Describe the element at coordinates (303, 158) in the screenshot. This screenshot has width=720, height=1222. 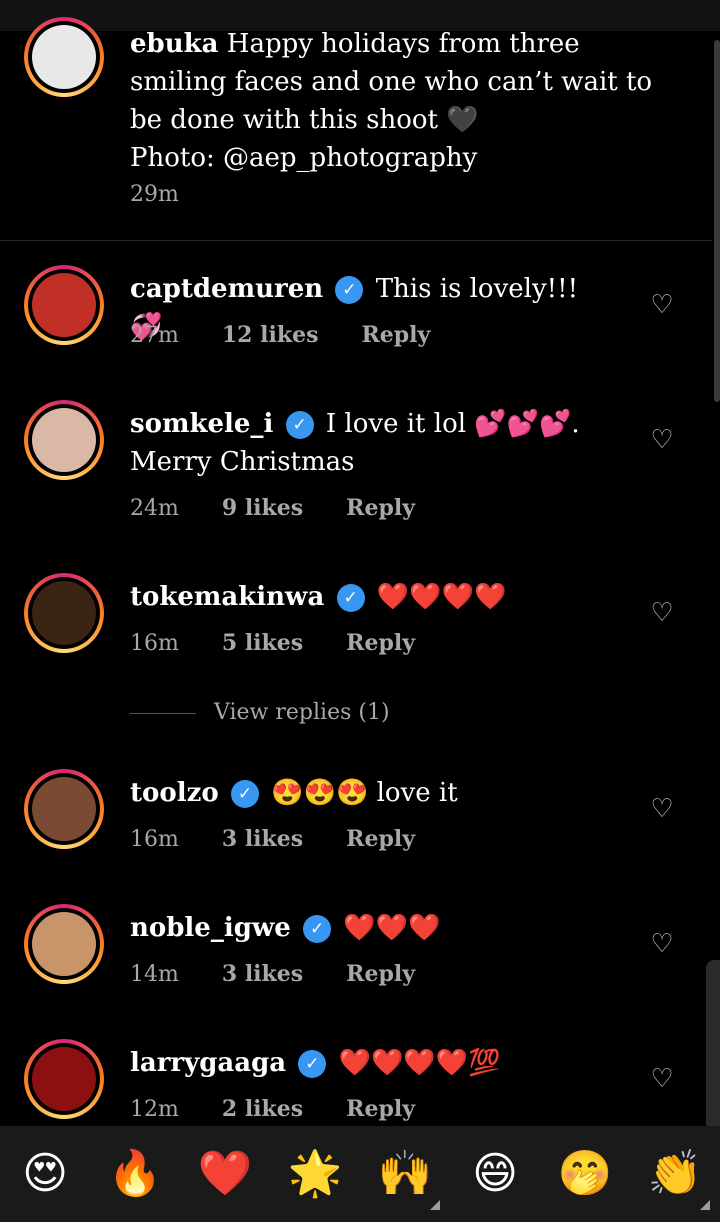
I see `caption-photo-credit: Photo: @aep_photography` at that location.